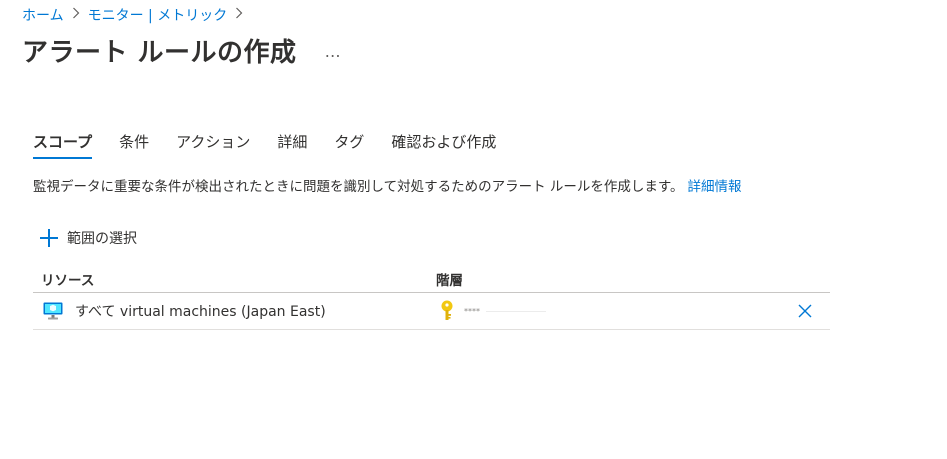 This screenshot has width=947, height=459. Describe the element at coordinates (43, 15) in the screenshot. I see `breadcrumb-home: ホーム` at that location.